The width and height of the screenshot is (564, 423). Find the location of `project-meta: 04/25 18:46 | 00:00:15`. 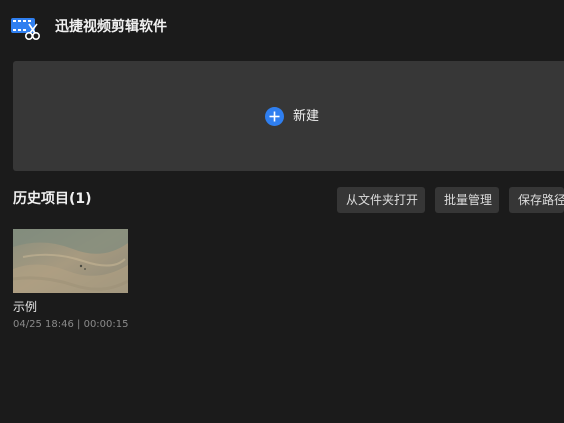

project-meta: 04/25 18:46 | 00:00:15 is located at coordinates (71, 325).